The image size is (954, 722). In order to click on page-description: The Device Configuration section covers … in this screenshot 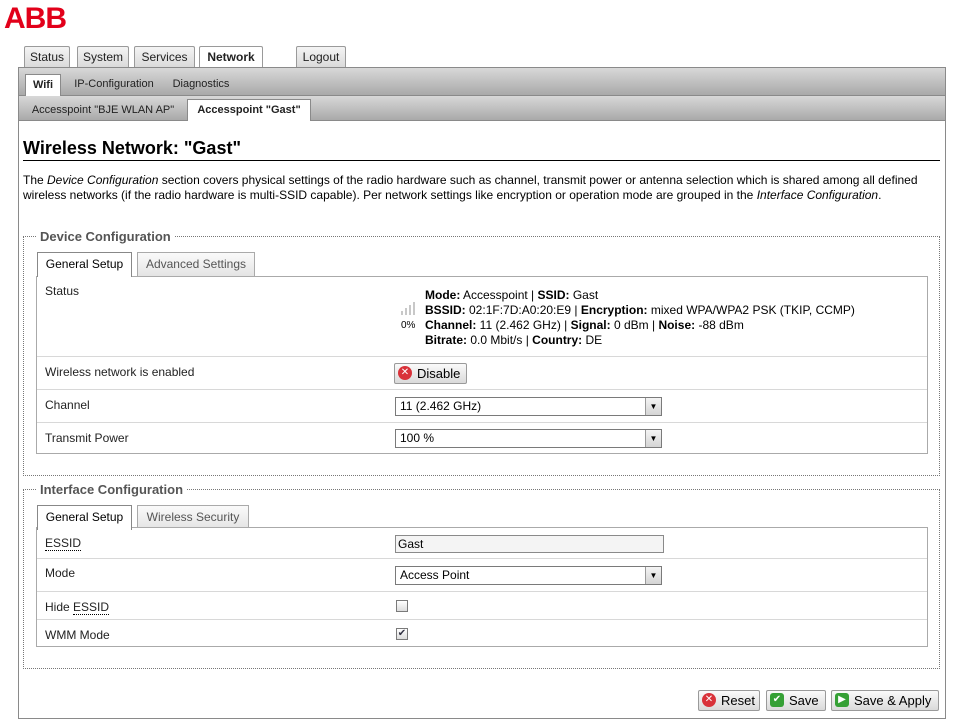, I will do `click(480, 188)`.